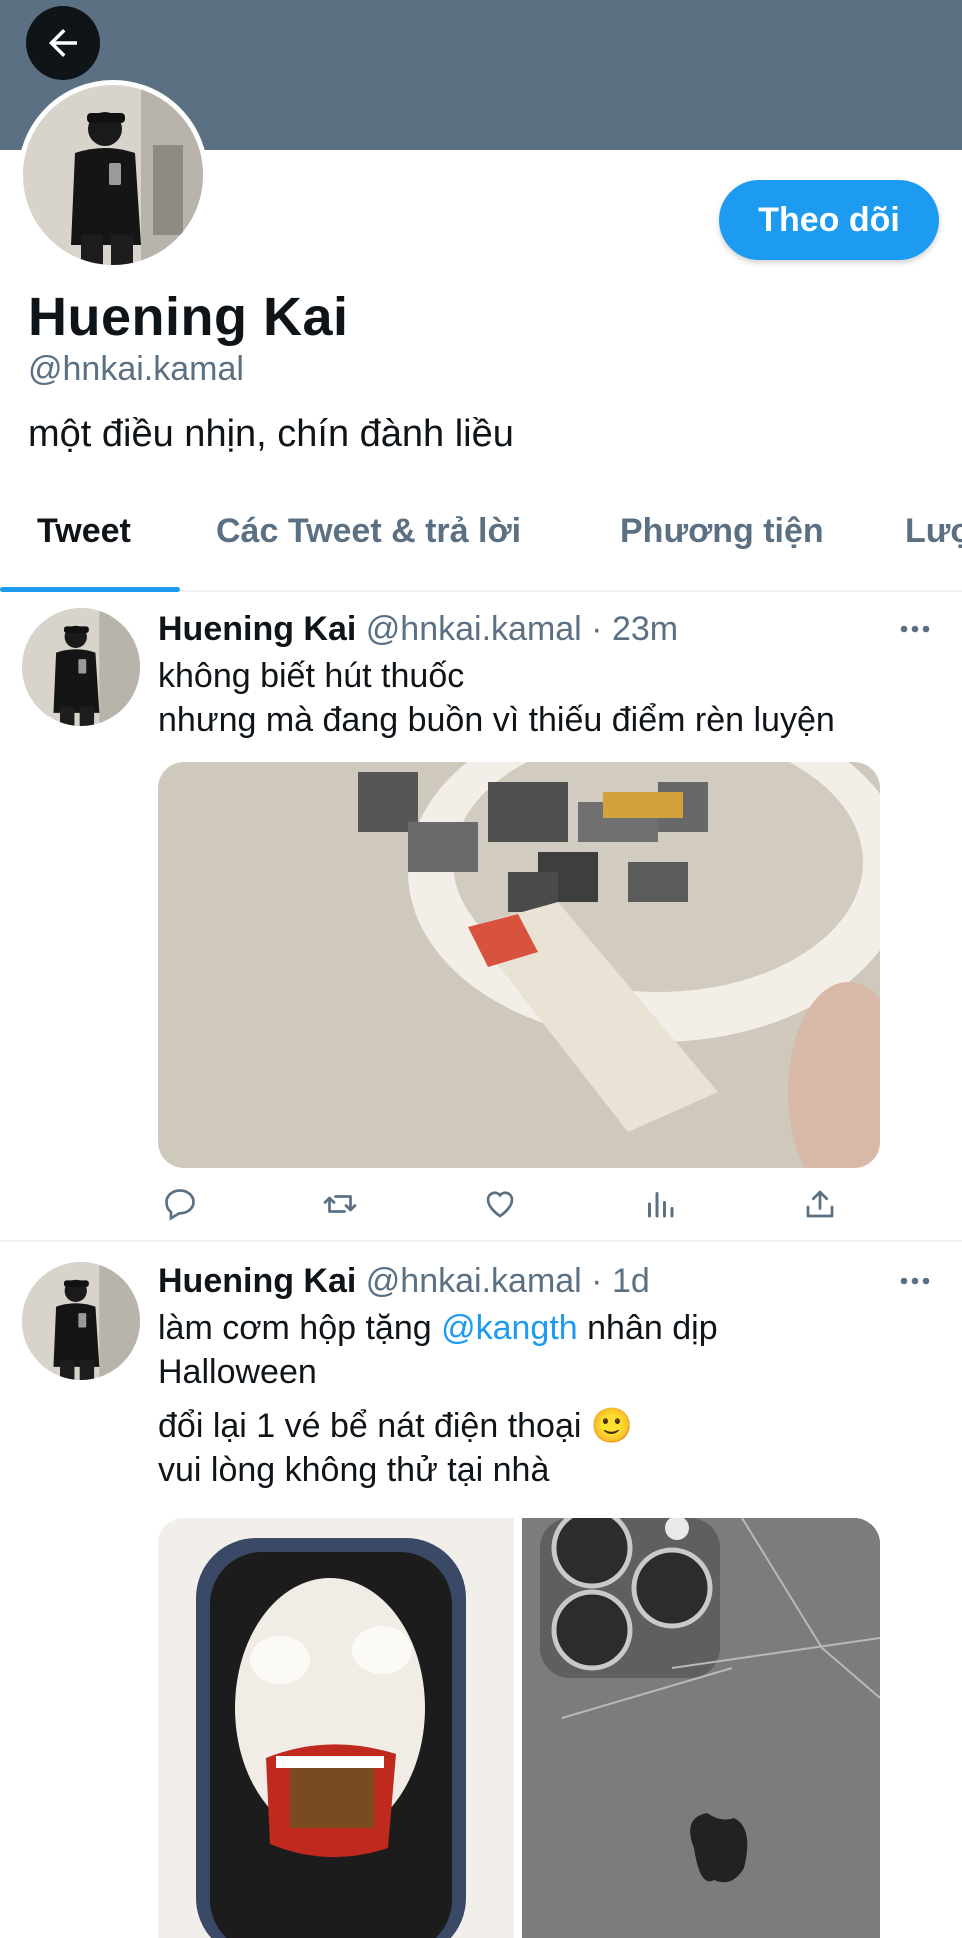  I want to click on tweet-handle-time: @hnkai.kamal · 23m, so click(522, 629).